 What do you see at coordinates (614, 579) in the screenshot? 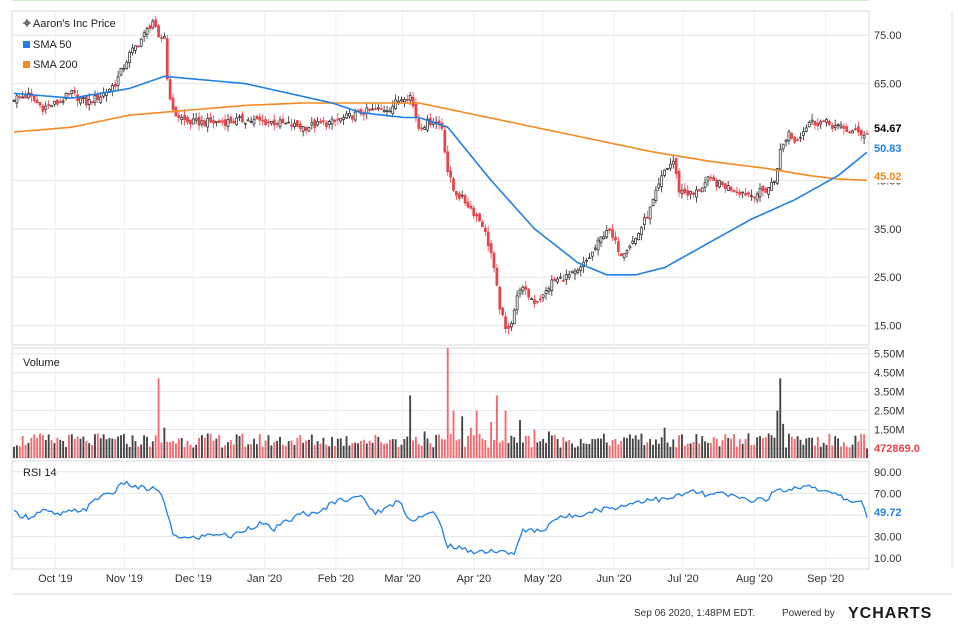
I see `x-axis-label: Jun '20` at bounding box center [614, 579].